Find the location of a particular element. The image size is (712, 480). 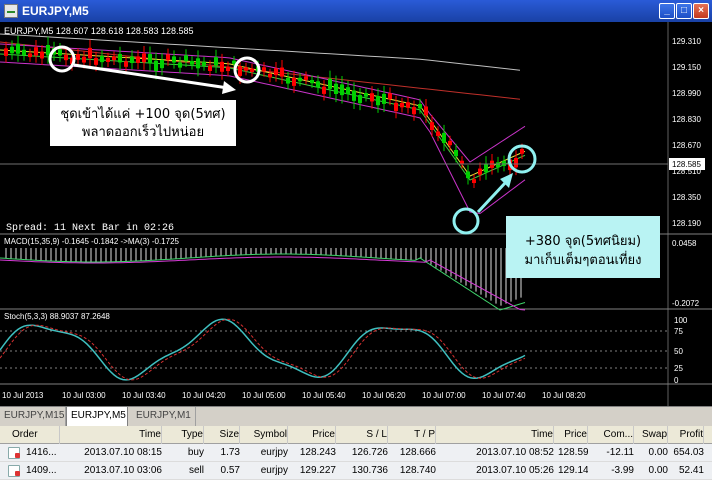

price-axis-label: 128.350 is located at coordinates (686, 197).